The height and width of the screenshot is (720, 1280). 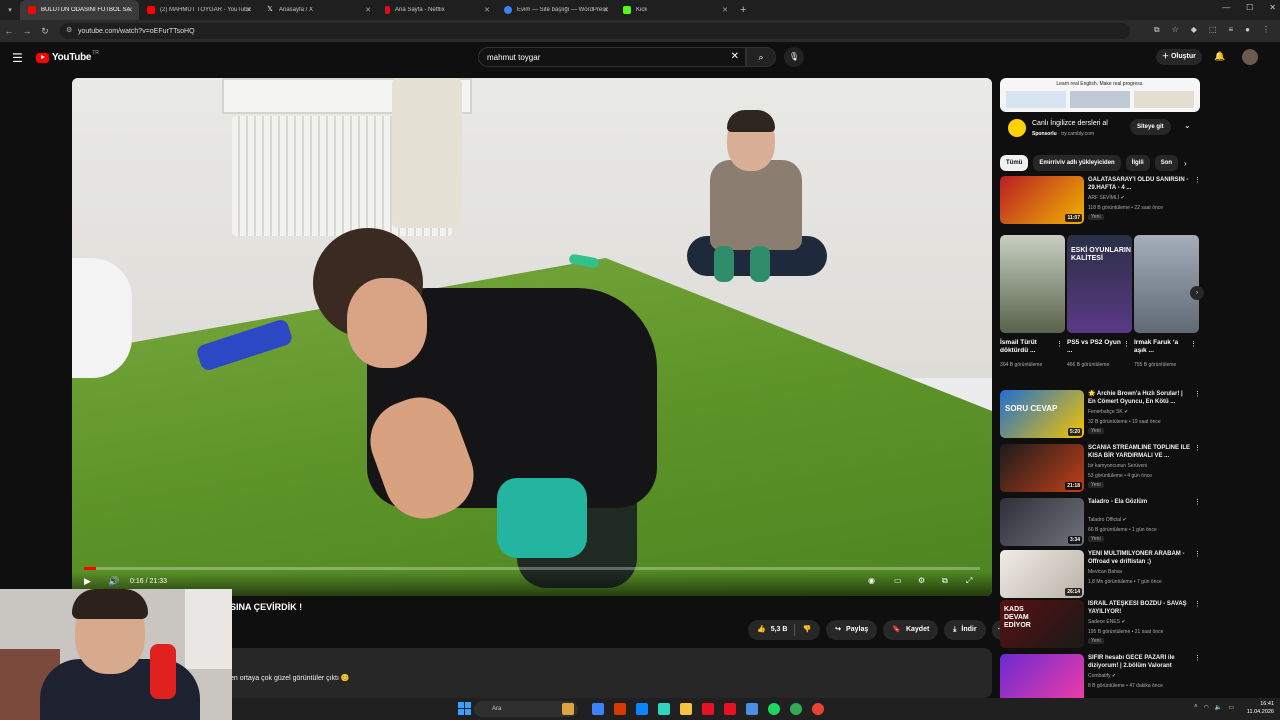 I want to click on save-button: 🔖 Kaydet, so click(x=911, y=630).